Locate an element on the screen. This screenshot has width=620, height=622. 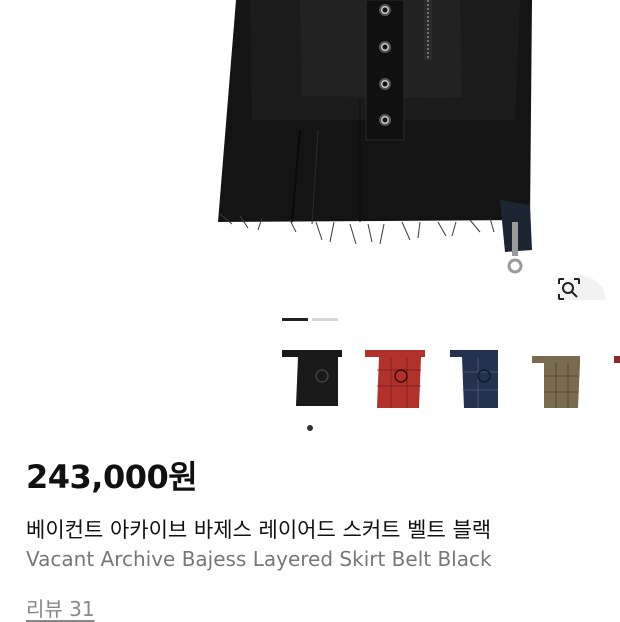
color-thumbnails is located at coordinates (310, 385).